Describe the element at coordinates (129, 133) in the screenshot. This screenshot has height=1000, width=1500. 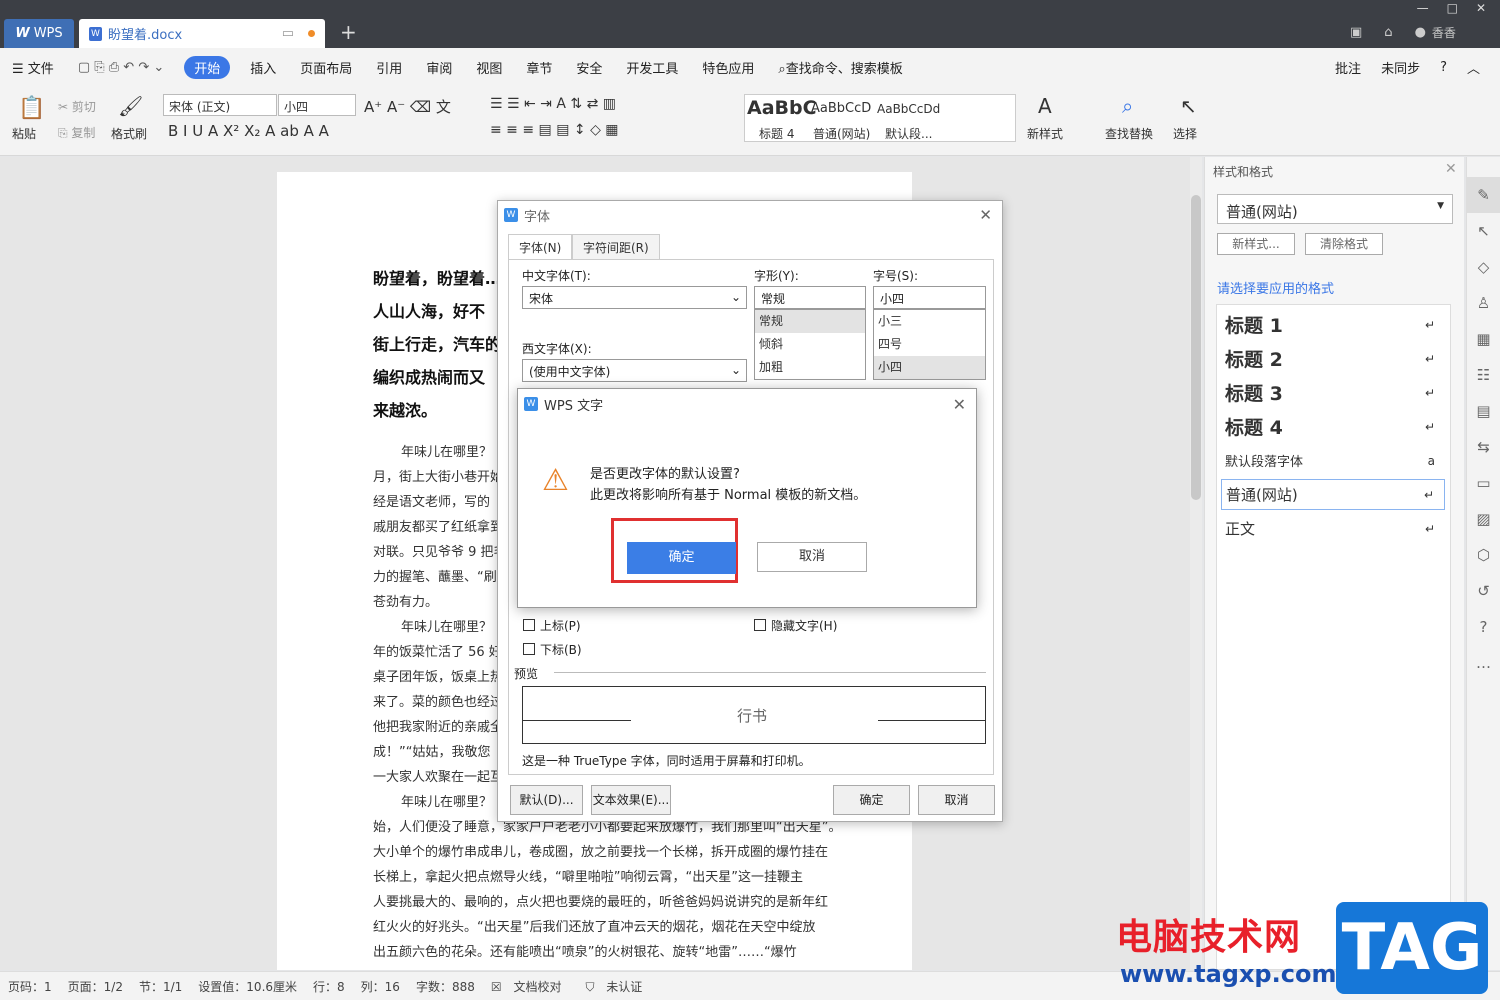
I see `format-painter-button: 格式刷` at that location.